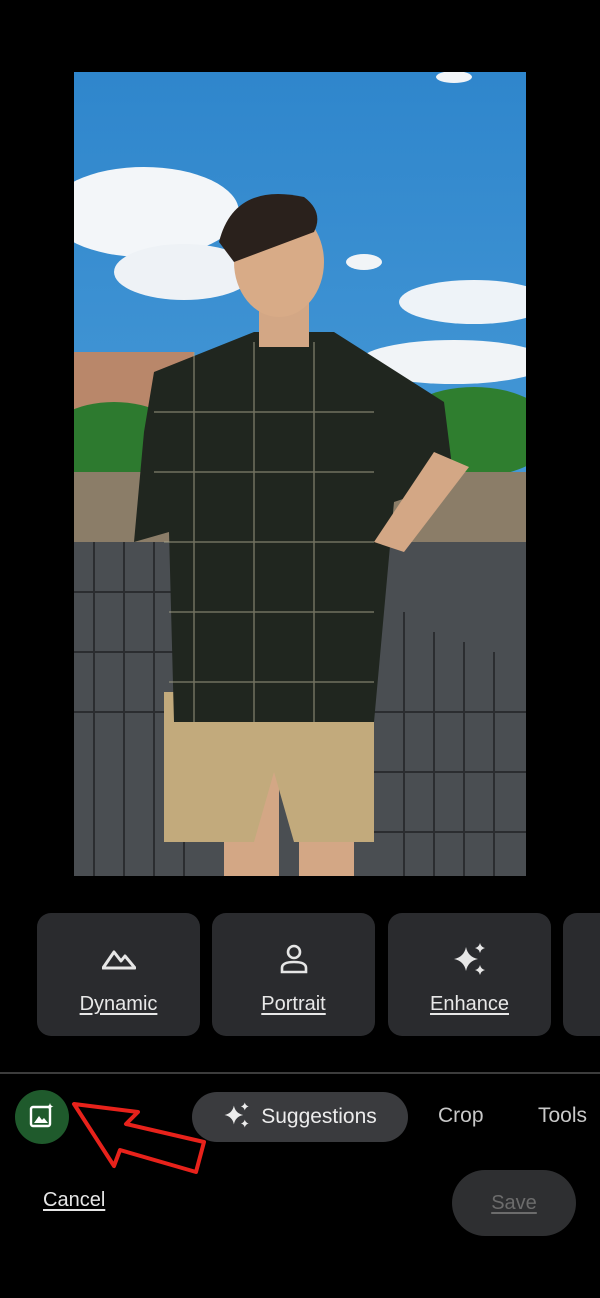 The height and width of the screenshot is (1298, 600). Describe the element at coordinates (581, 974) in the screenshot. I see `suggestion-next-button` at that location.